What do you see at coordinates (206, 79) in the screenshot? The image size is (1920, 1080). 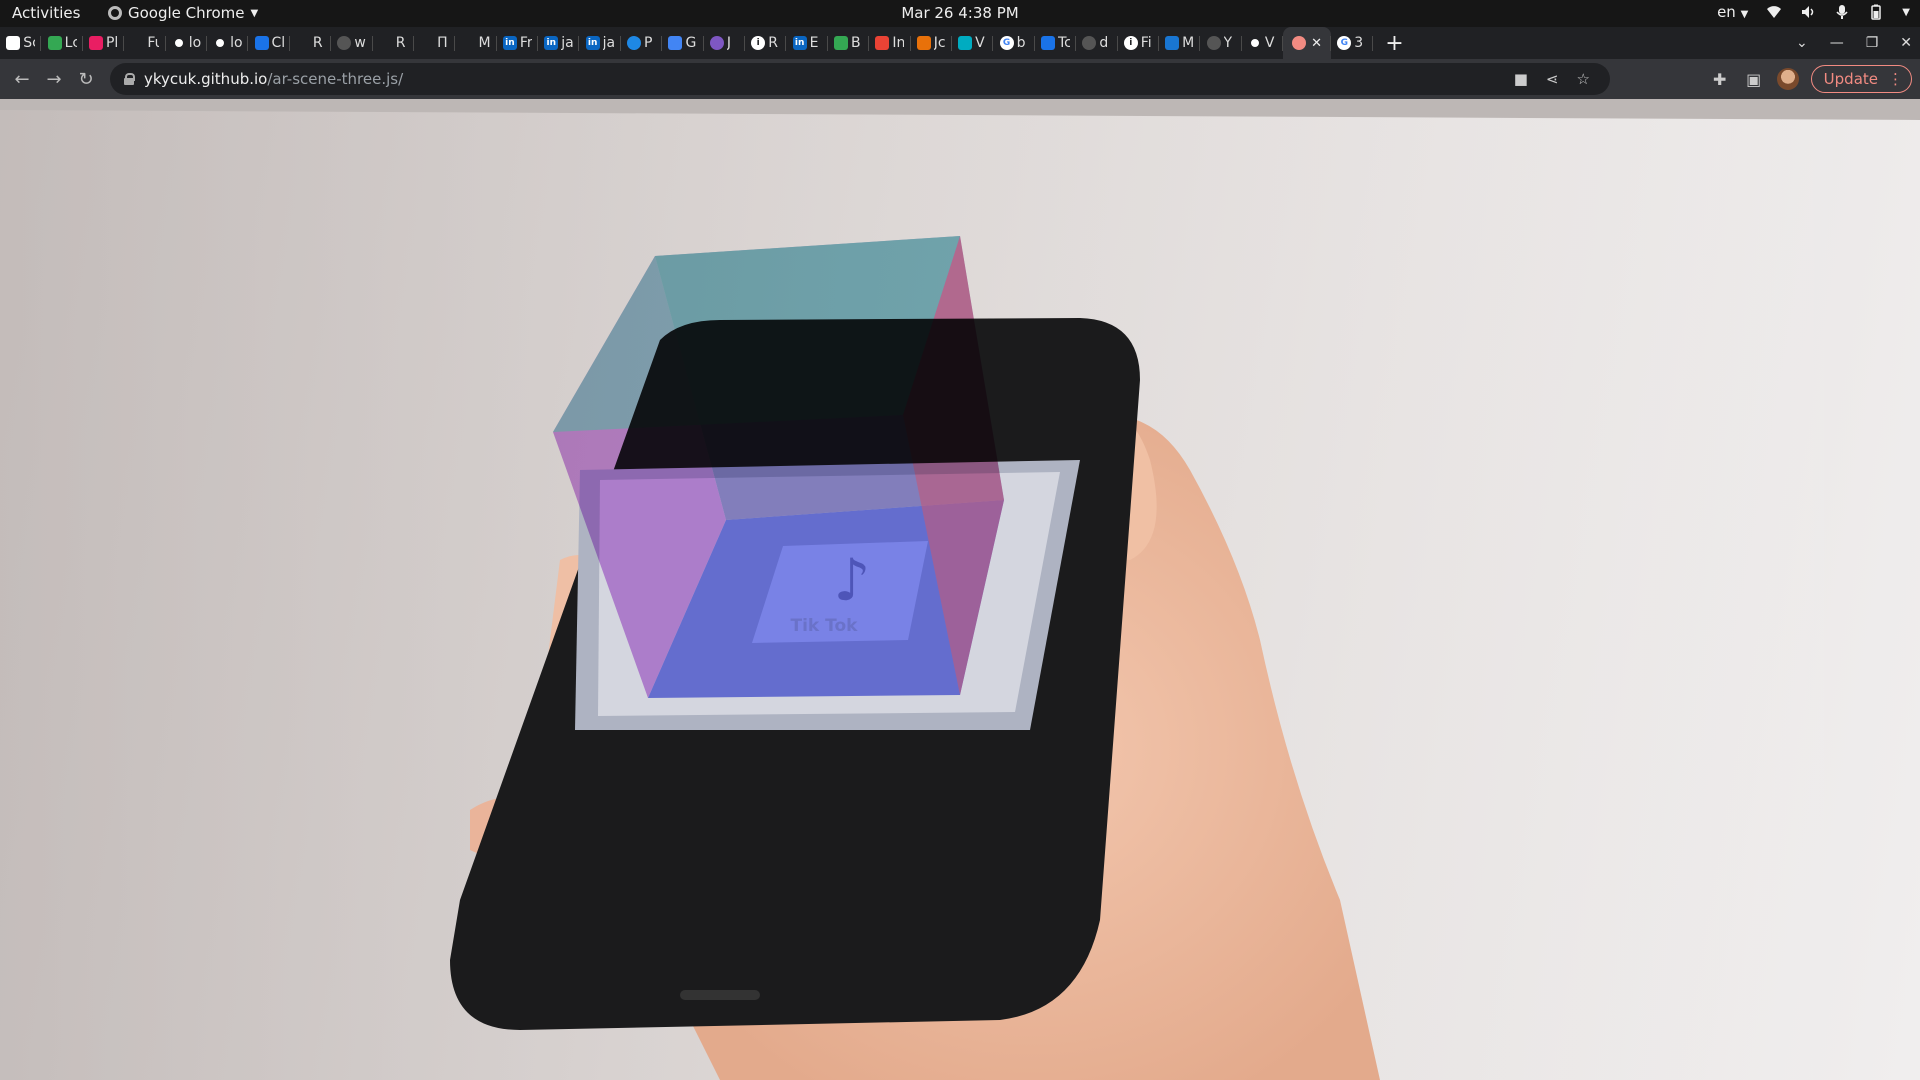 I see `url-host: ykycuk.github.io` at bounding box center [206, 79].